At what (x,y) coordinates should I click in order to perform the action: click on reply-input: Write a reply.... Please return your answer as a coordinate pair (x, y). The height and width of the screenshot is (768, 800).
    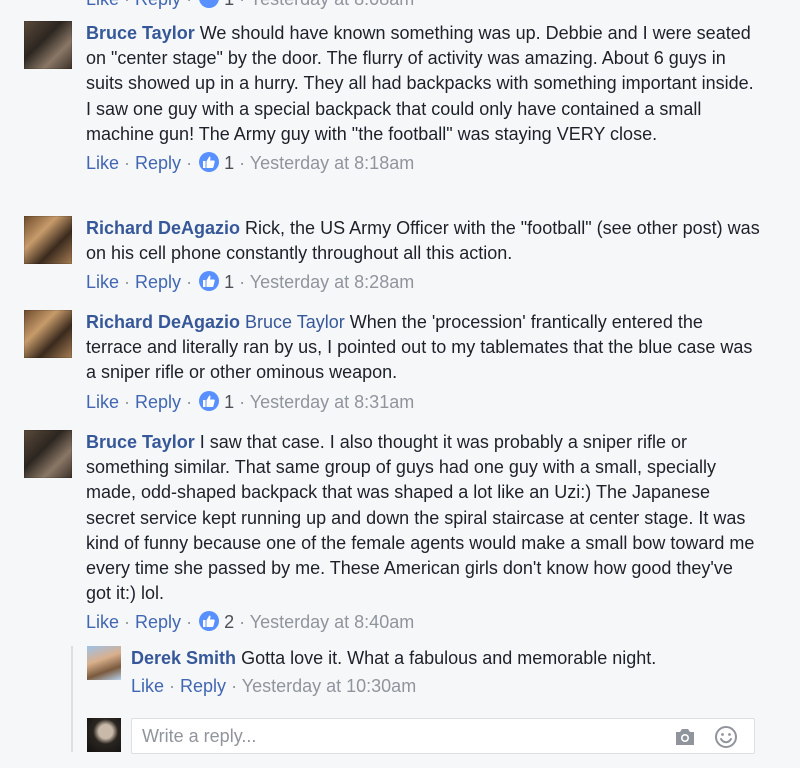
    Looking at the image, I should click on (443, 736).